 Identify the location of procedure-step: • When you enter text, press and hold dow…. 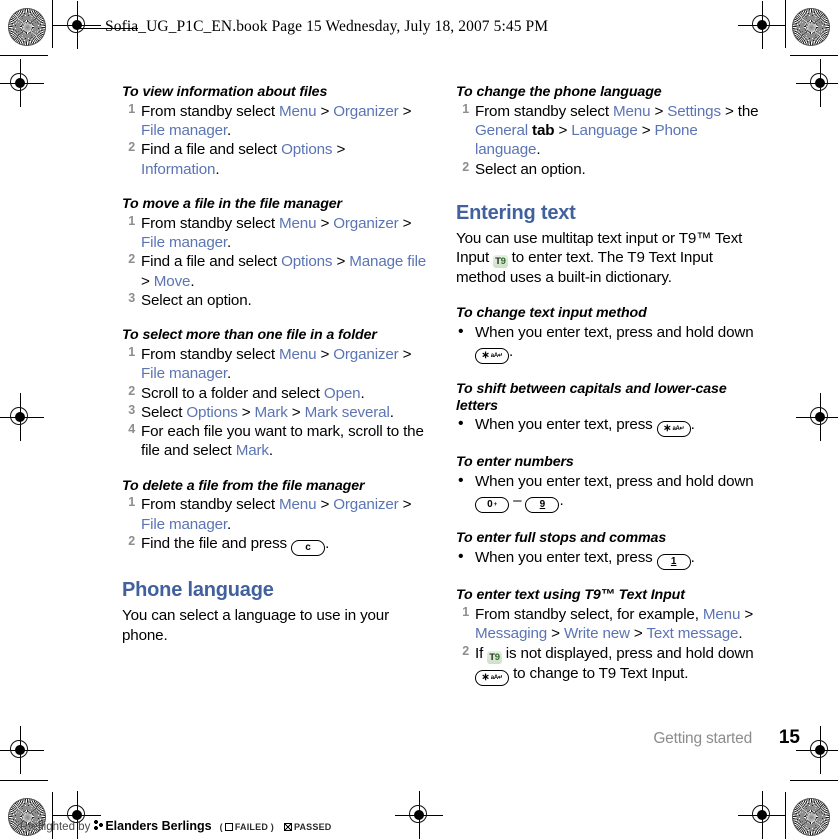
(608, 343).